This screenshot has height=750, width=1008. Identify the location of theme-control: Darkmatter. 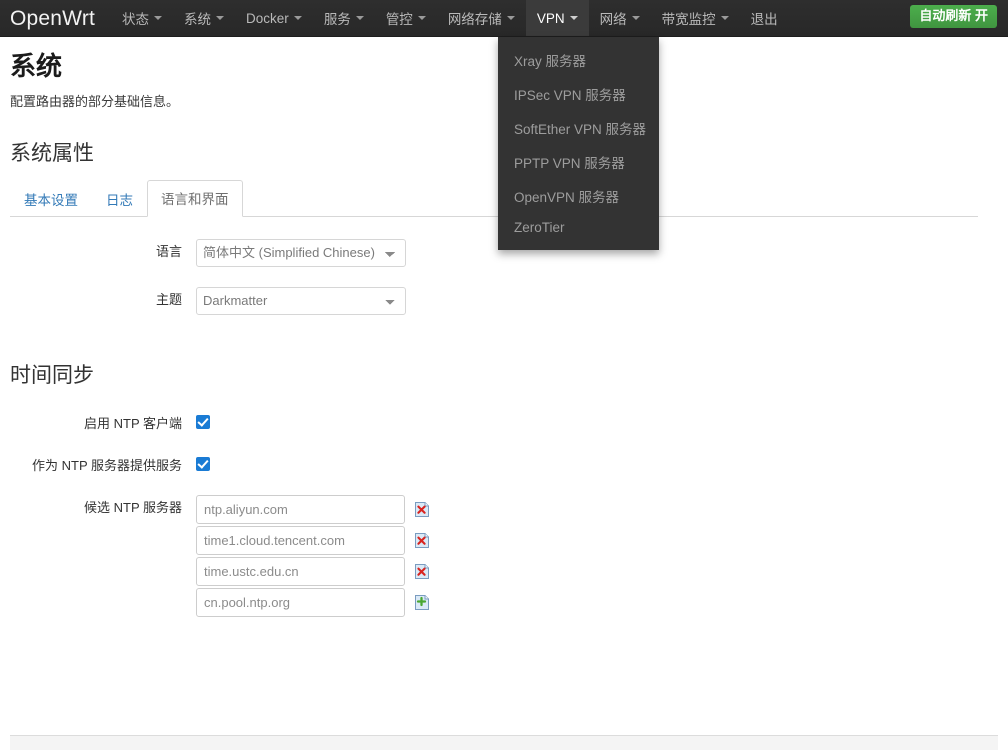
(301, 300).